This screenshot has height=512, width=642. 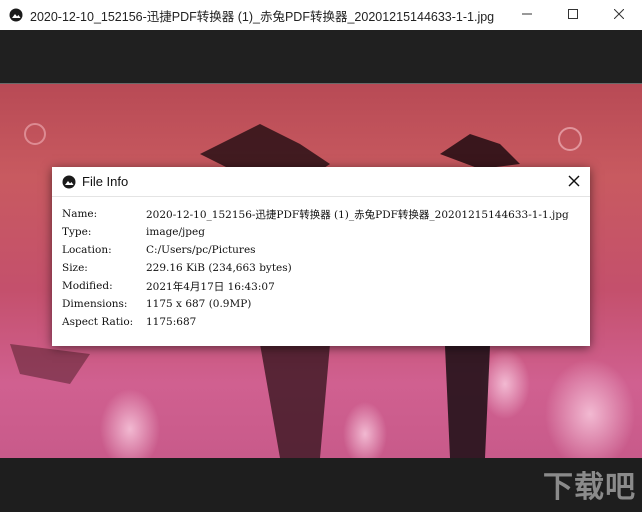 What do you see at coordinates (77, 232) in the screenshot?
I see `info-label: Type:` at bounding box center [77, 232].